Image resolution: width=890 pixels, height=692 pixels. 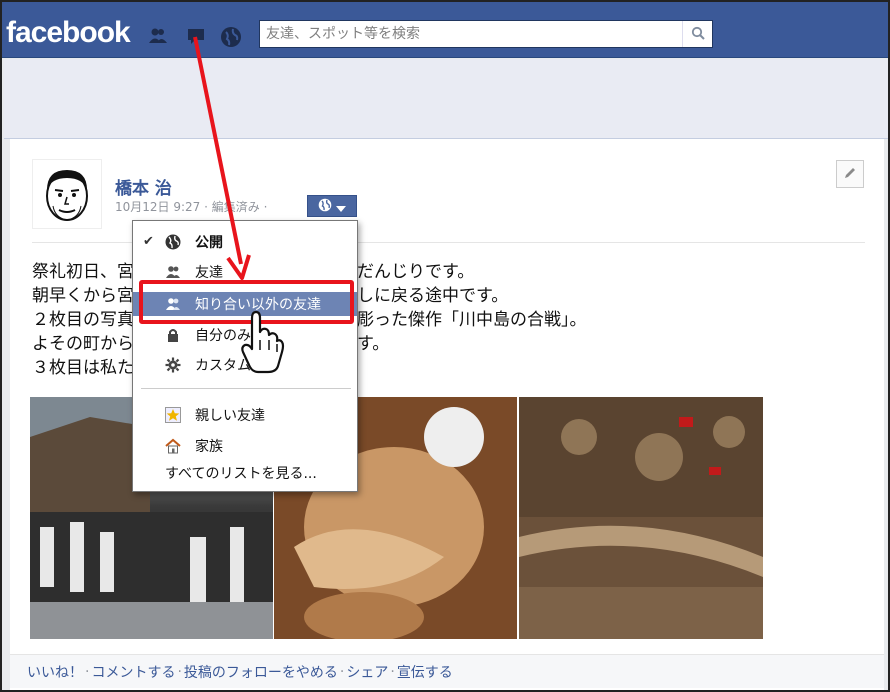 I want to click on promote-link: 宣伝する, so click(x=425, y=672).